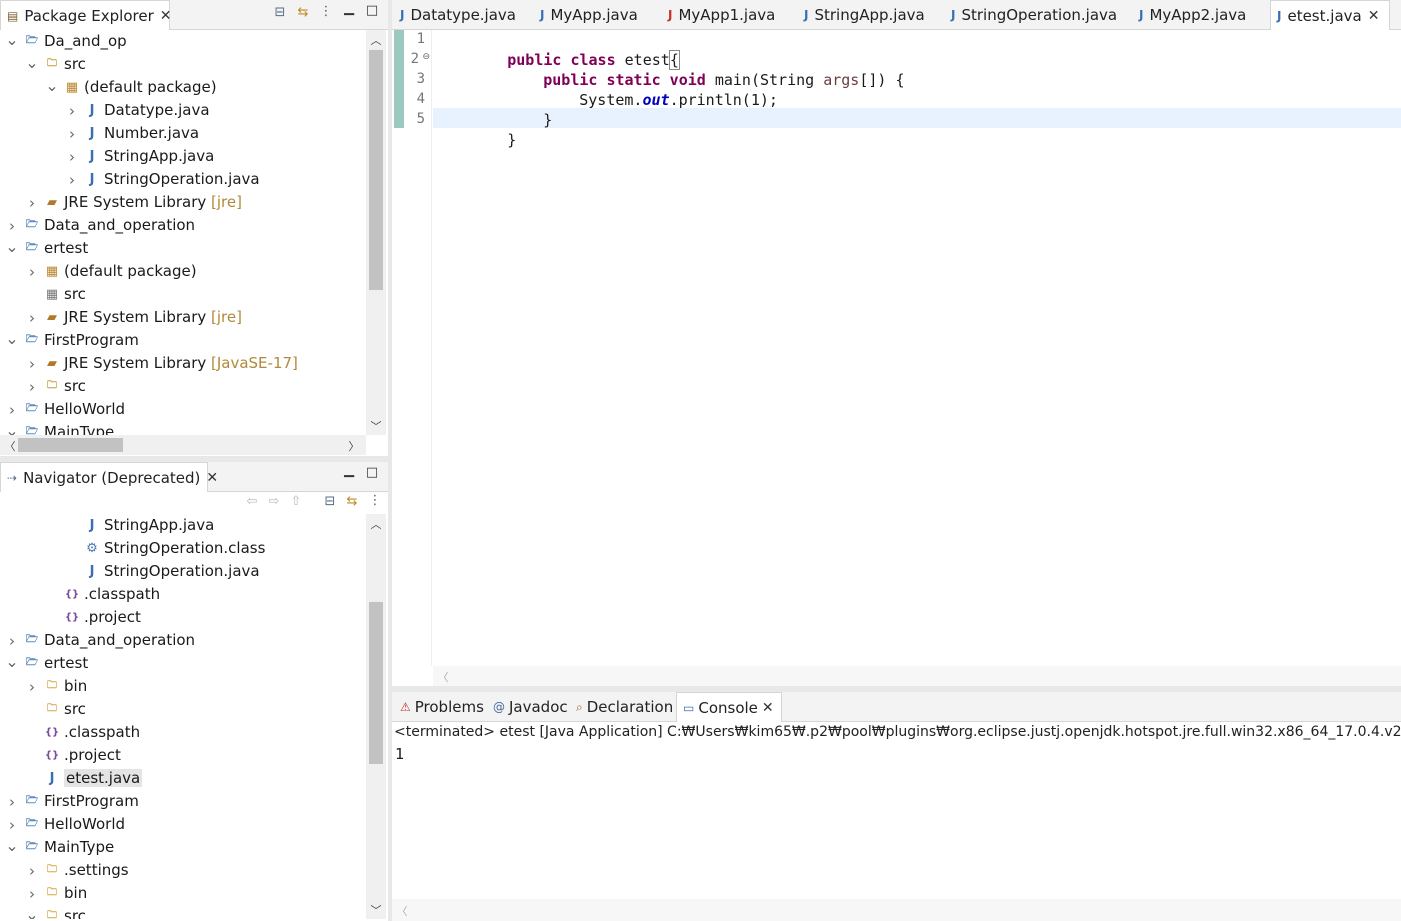 Image resolution: width=1401 pixels, height=921 pixels. Describe the element at coordinates (183, 778) in the screenshot. I see `tree-item: Jetest.java` at that location.